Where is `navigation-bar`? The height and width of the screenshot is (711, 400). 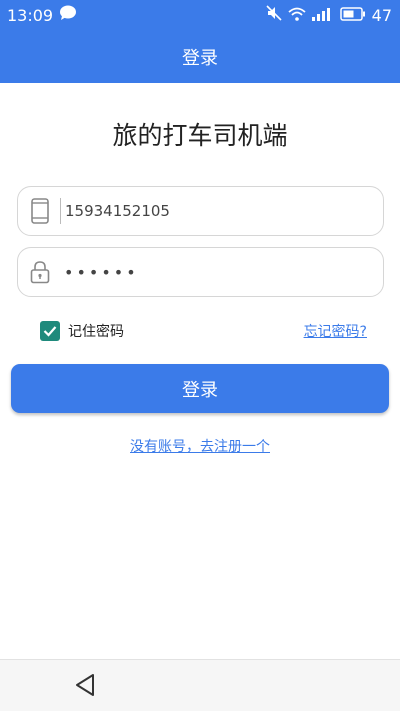
navigation-bar is located at coordinates (200, 685).